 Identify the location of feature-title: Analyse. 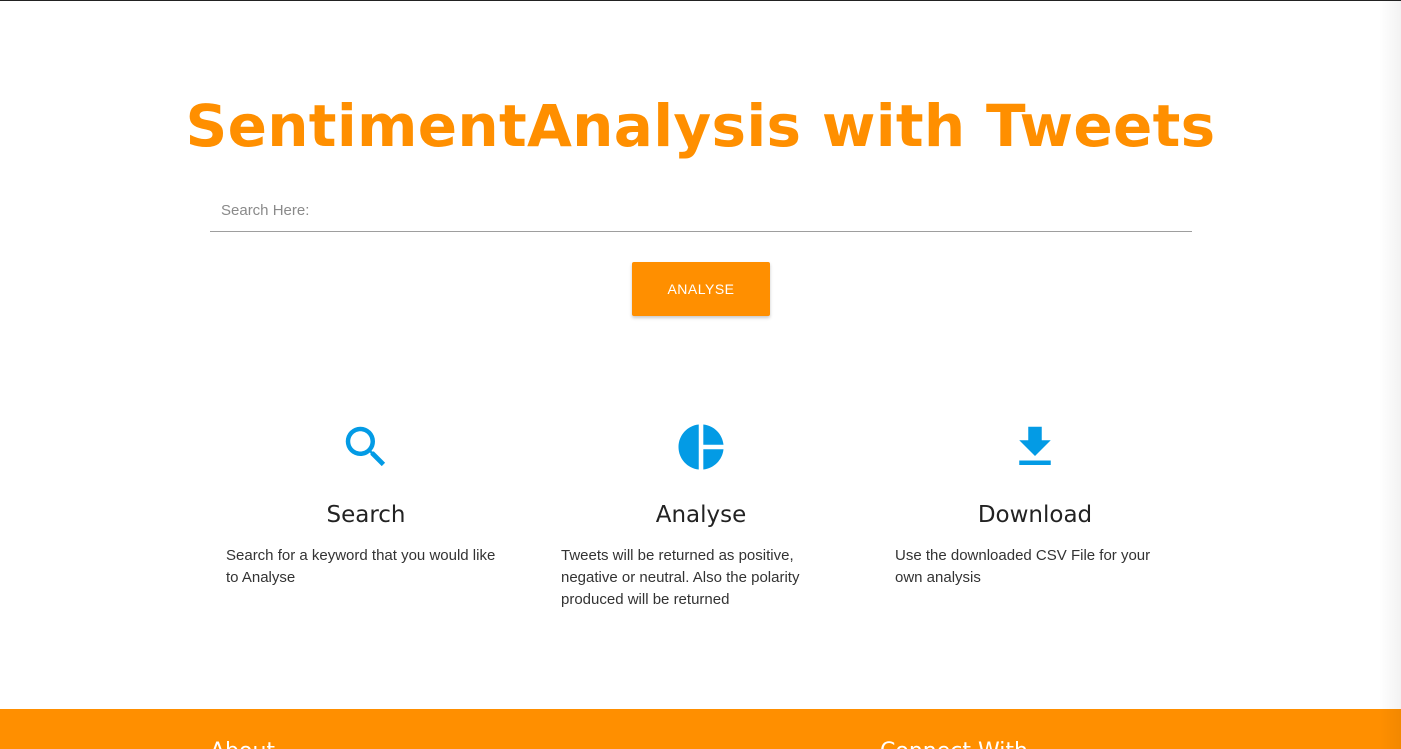
(701, 515).